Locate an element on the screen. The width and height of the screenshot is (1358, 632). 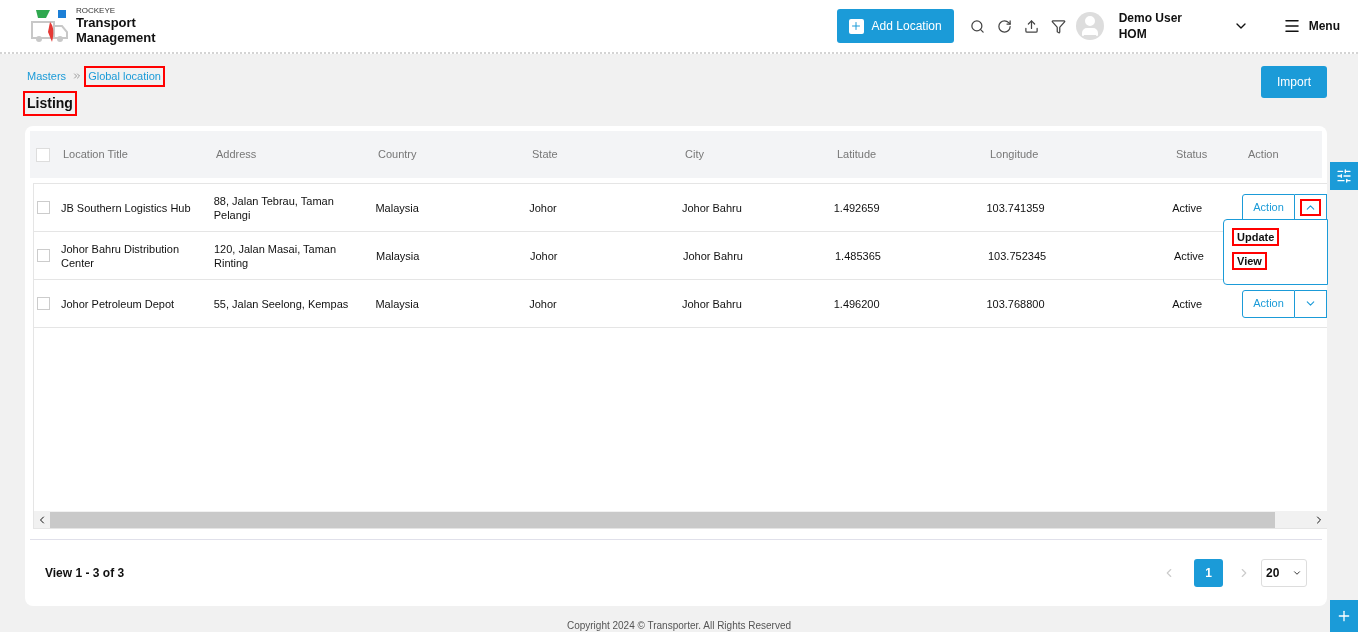
table-cell: 103.752345 is located at coordinates (1017, 255).